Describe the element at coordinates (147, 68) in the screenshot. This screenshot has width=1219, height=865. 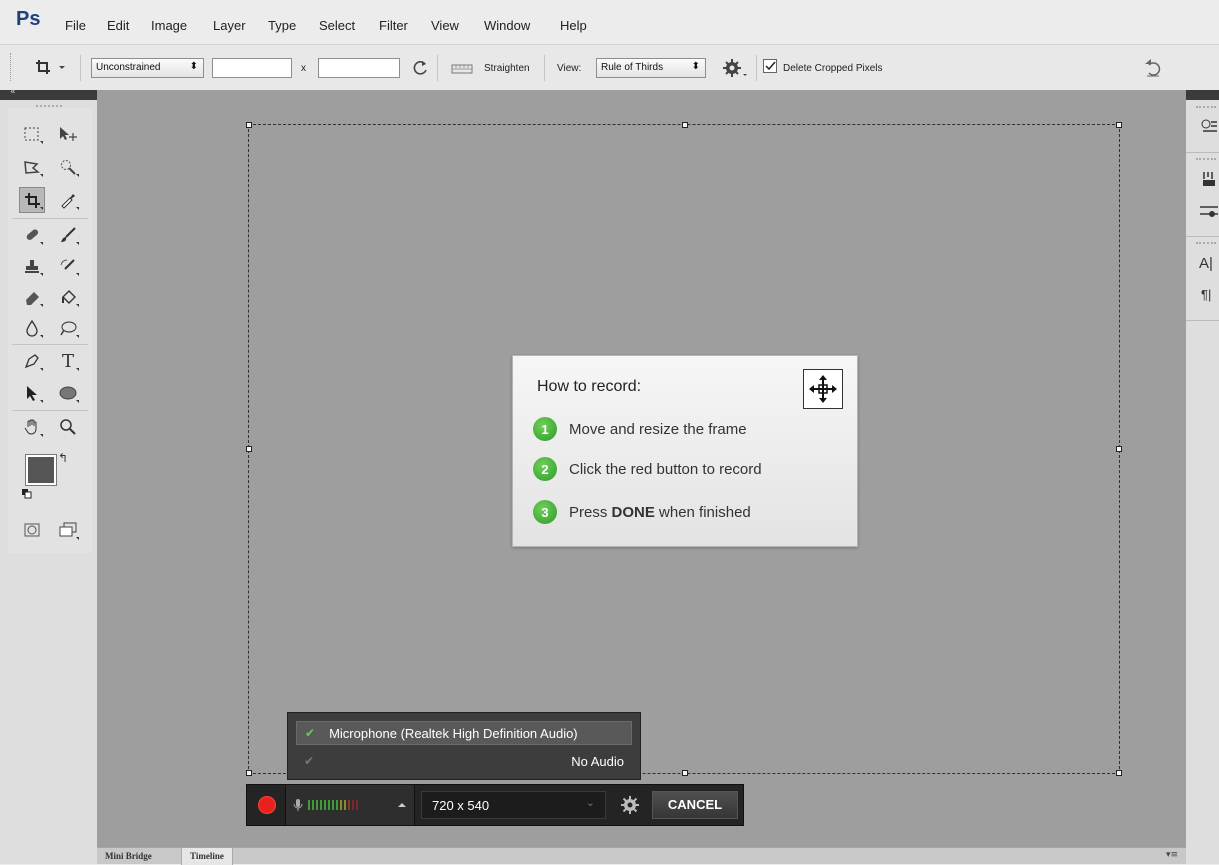
I see `ratio-select: Unconstrained ⬍` at that location.